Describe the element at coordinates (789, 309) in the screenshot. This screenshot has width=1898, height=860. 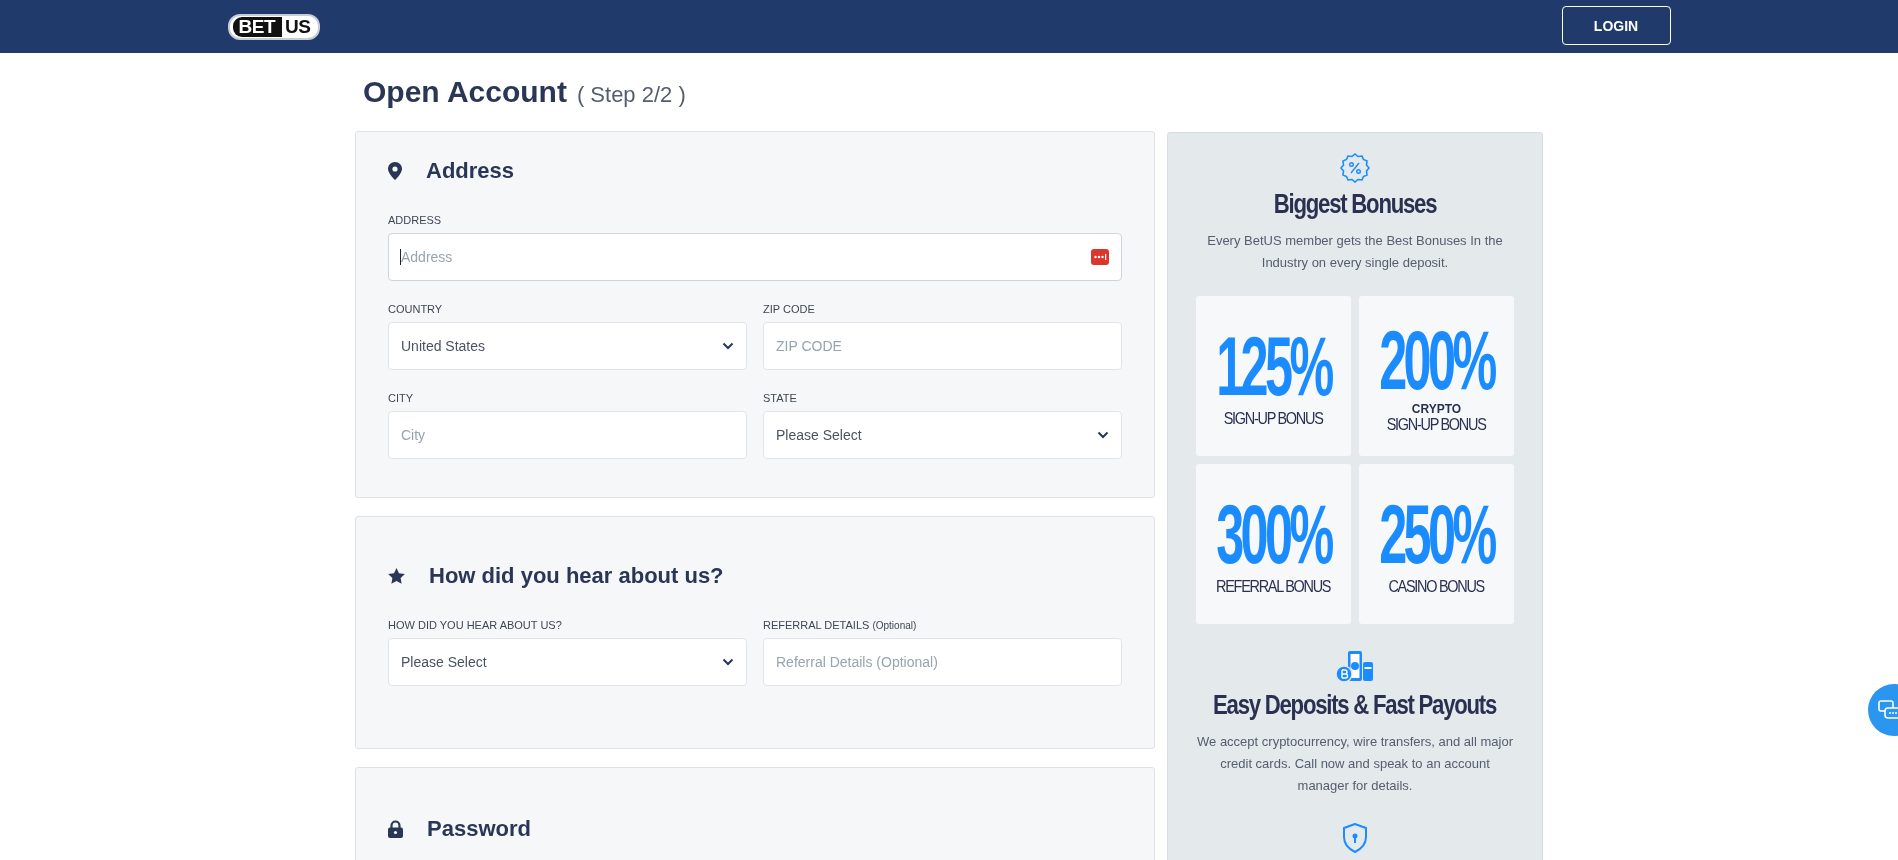
I see `field-label: ZIP CODE` at that location.